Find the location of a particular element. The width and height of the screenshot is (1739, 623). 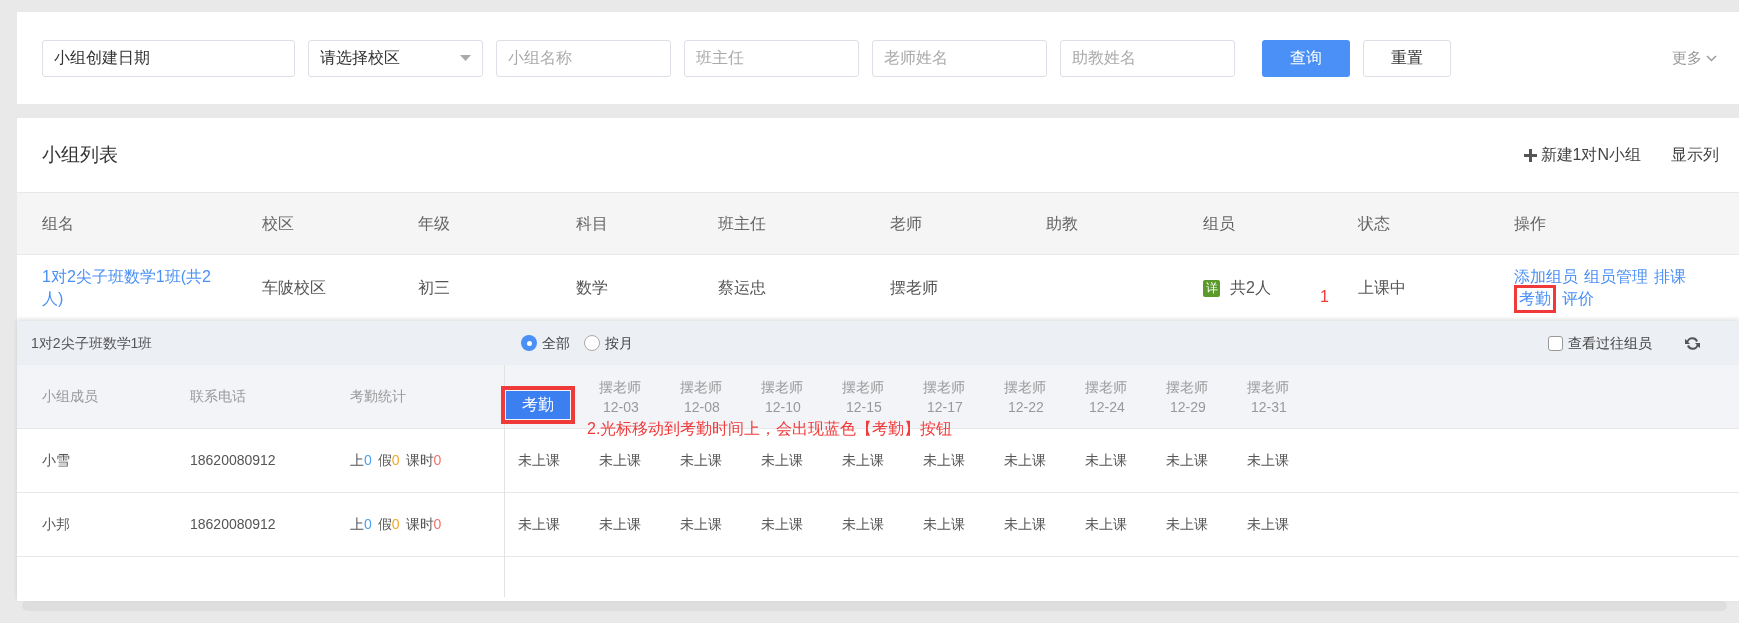

filter-field: 老师姓名 is located at coordinates (959, 58).